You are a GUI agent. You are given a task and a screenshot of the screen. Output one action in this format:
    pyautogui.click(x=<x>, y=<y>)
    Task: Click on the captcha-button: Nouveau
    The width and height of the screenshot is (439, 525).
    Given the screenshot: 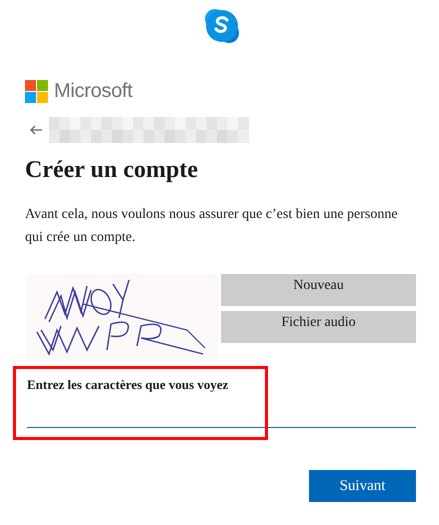 What is the action you would take?
    pyautogui.click(x=318, y=290)
    